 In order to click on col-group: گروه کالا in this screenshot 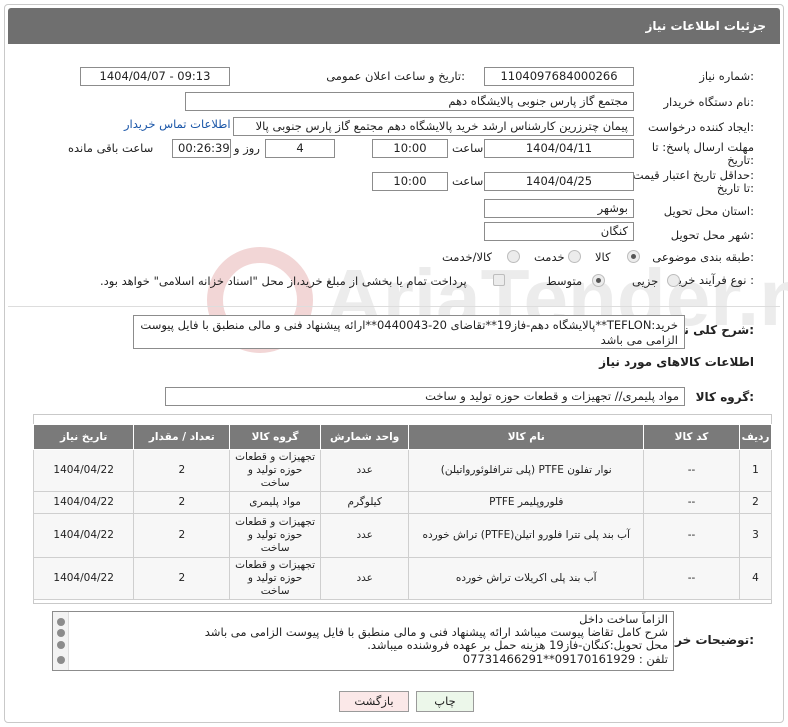, I will do `click(275, 437)`.